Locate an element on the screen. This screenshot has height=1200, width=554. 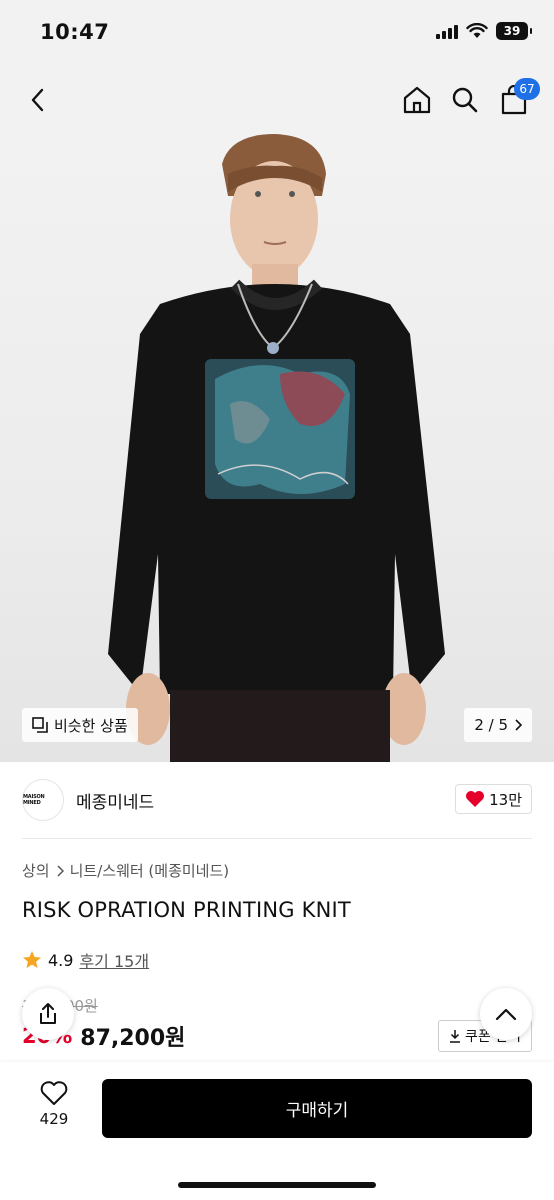
brand-like-button: 13만 is located at coordinates (493, 799).